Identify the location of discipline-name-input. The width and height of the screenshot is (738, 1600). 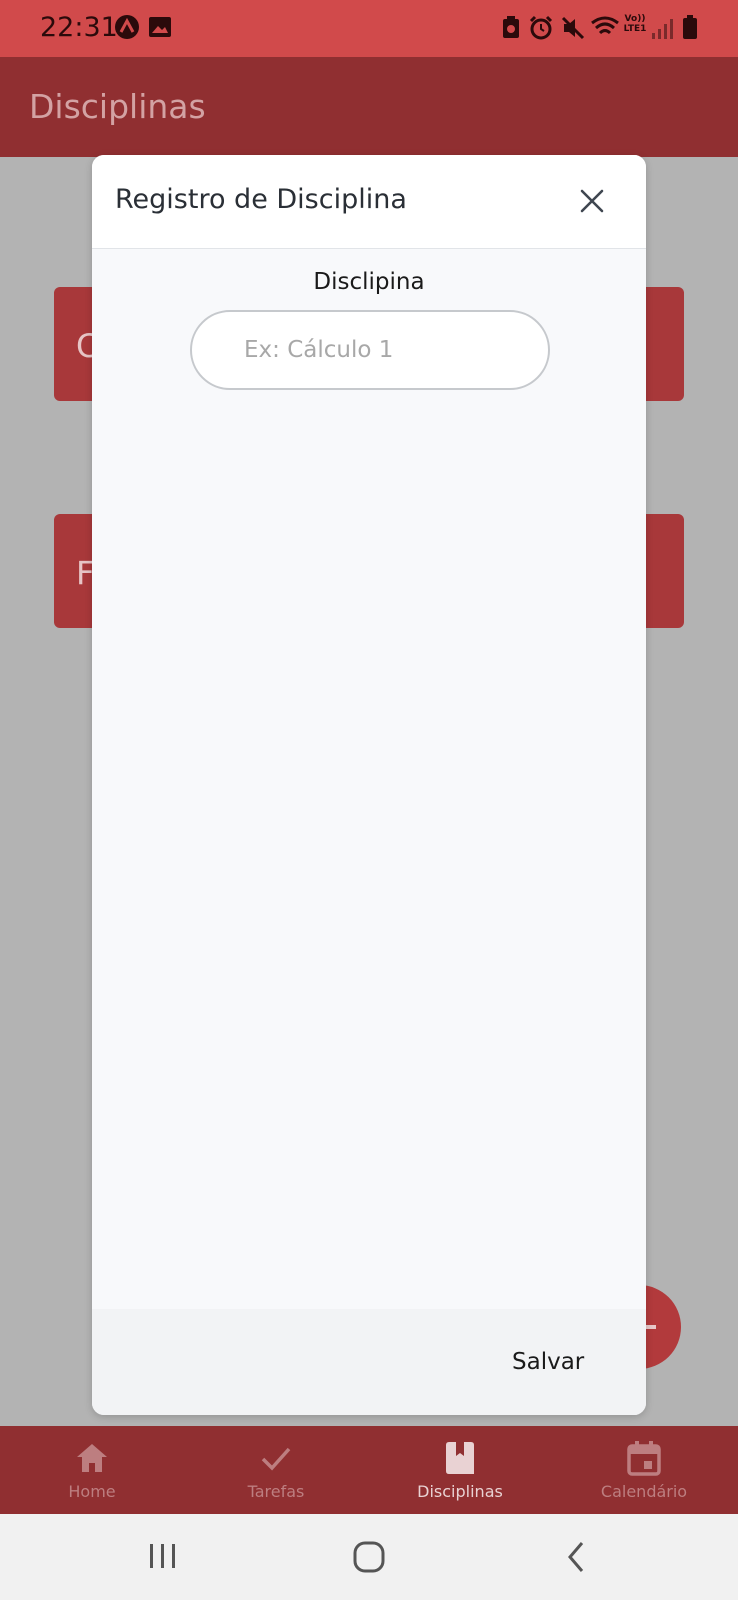
(370, 350).